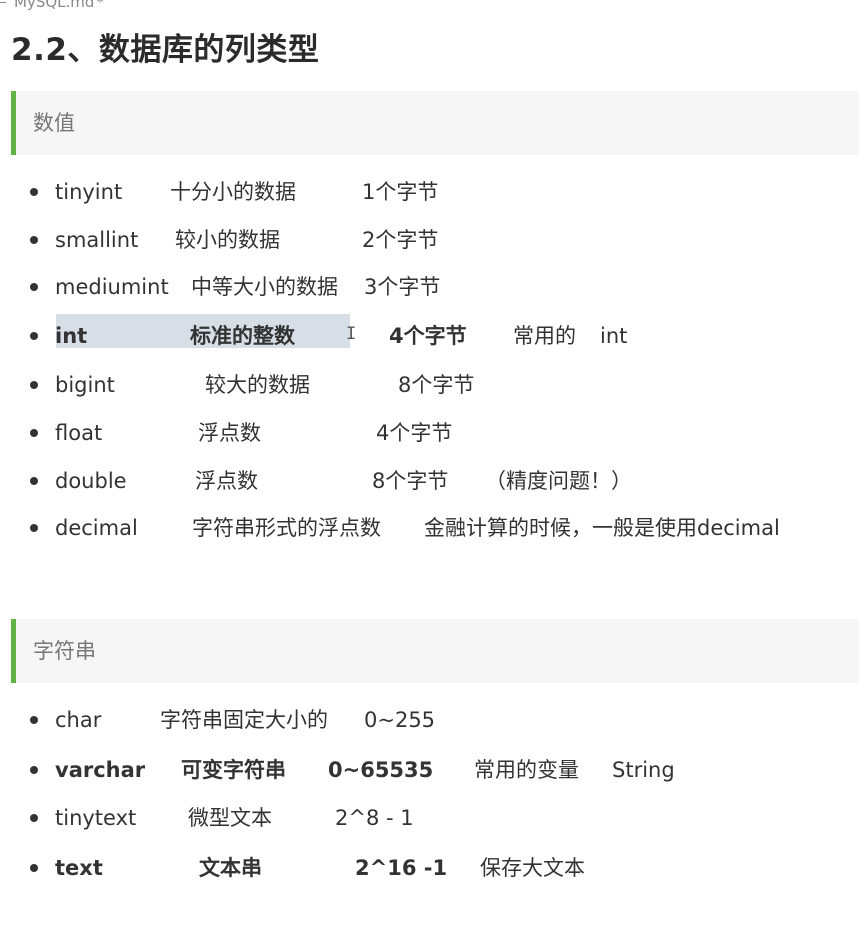 The width and height of the screenshot is (859, 931). Describe the element at coordinates (429, 818) in the screenshot. I see `list-item: tinytext 微型文本 2^8 - 1` at that location.